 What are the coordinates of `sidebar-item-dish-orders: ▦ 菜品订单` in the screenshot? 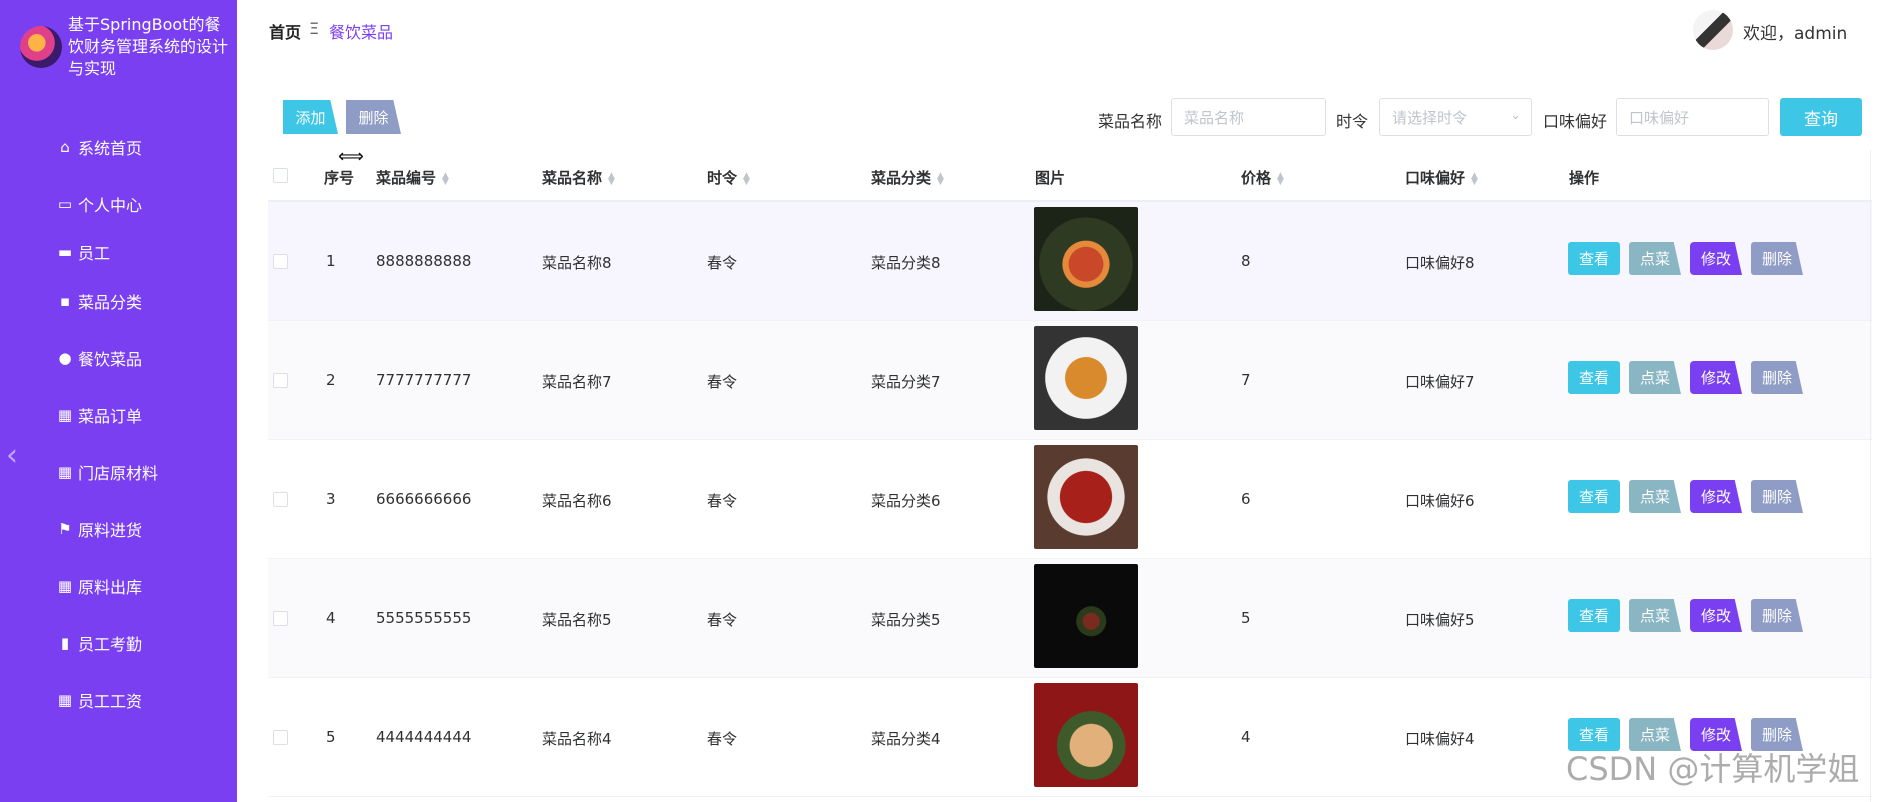 It's located at (118, 414).